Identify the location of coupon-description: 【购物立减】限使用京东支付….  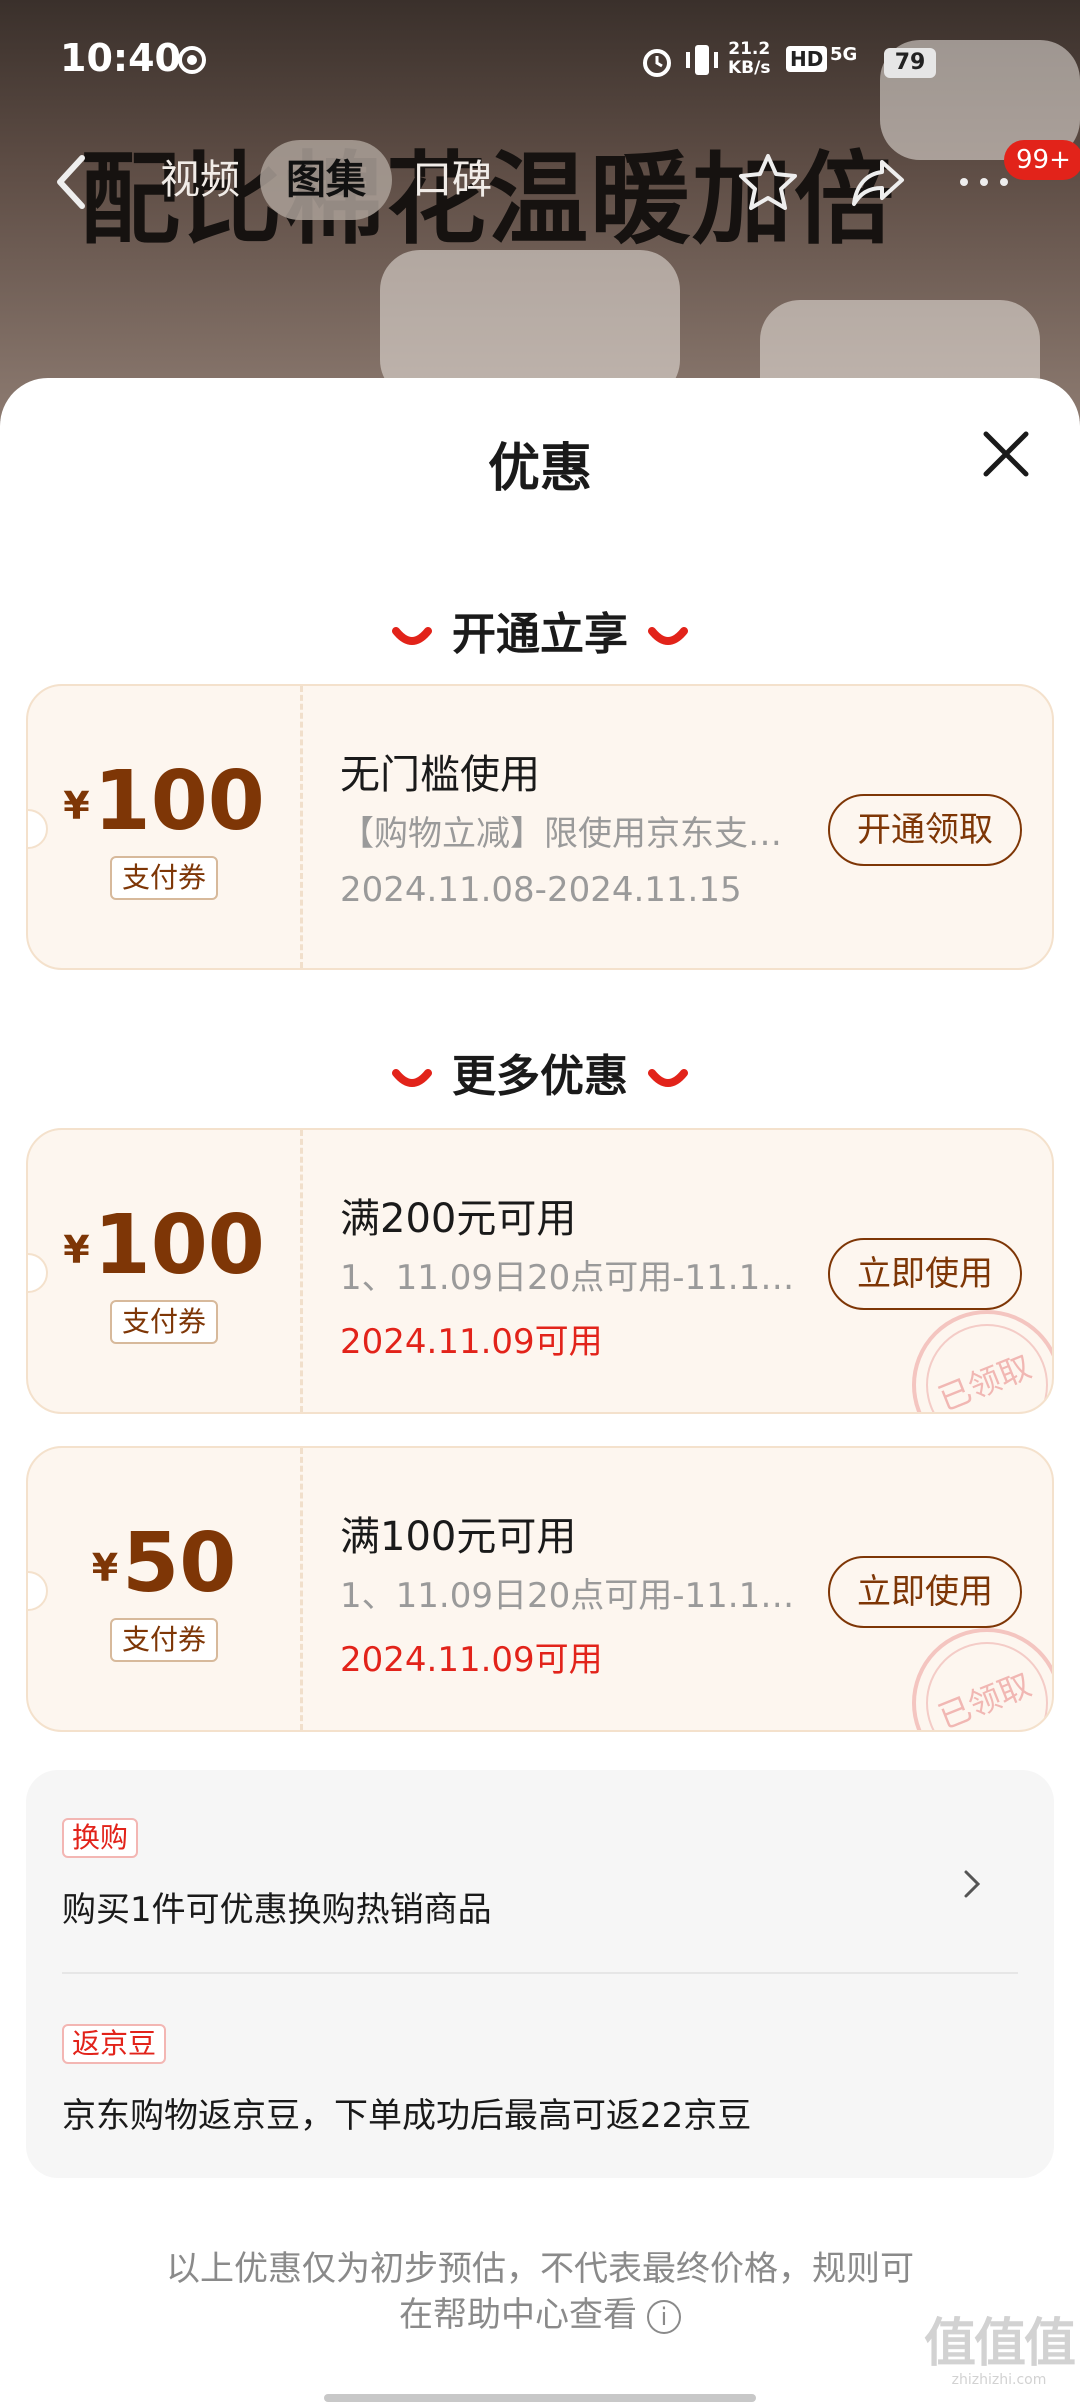
(575, 834).